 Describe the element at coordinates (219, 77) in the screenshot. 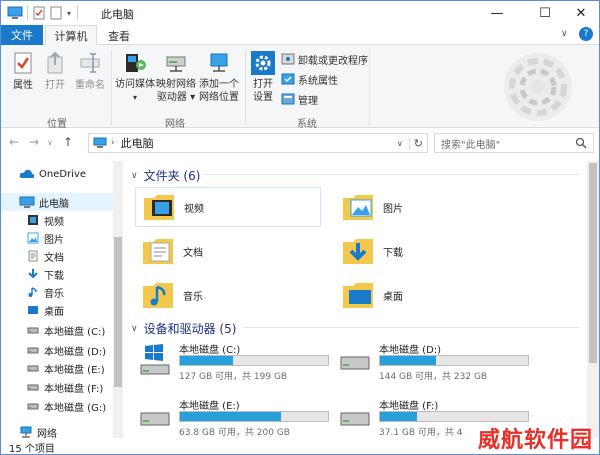

I see `add-network-location-button: 添加一个 网络位置` at that location.